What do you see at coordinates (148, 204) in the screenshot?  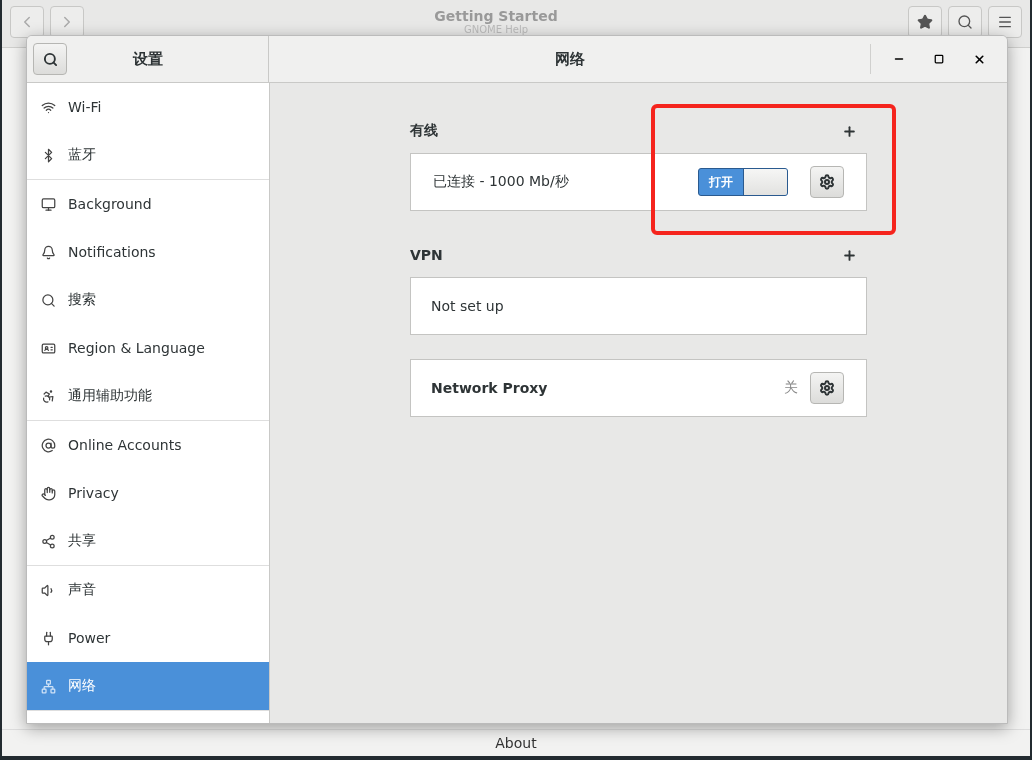 I see `sidebar-item: Background` at bounding box center [148, 204].